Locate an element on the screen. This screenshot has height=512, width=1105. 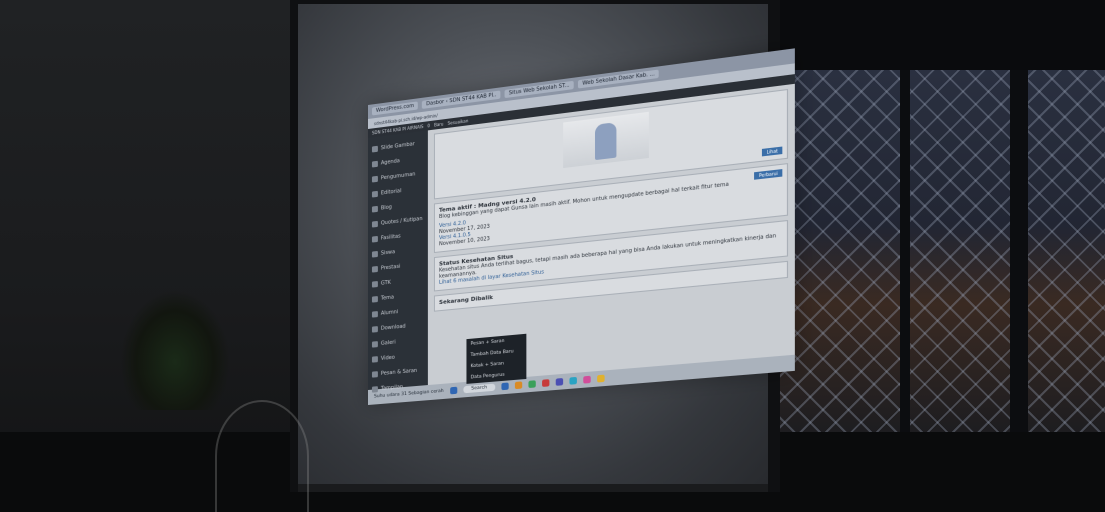
admin-bar-new: Baru is located at coordinates (438, 124).